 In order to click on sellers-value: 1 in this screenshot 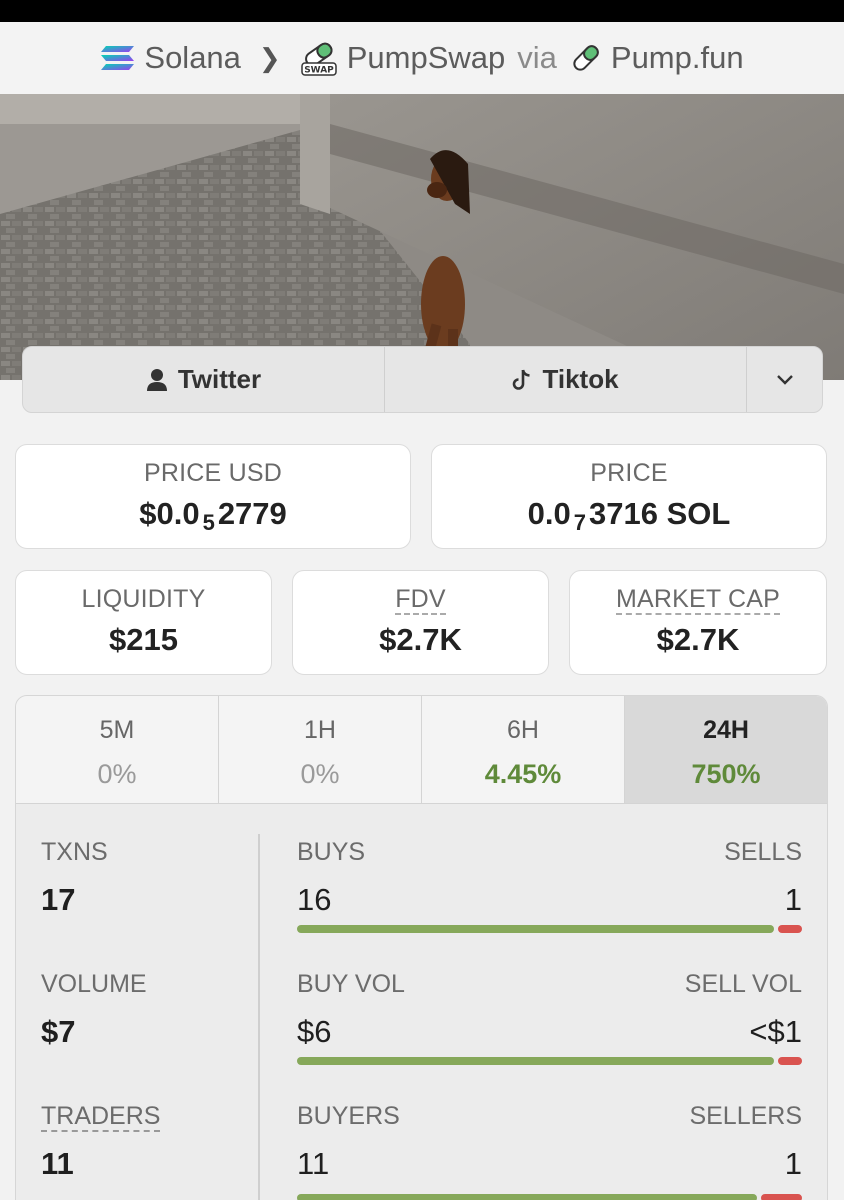, I will do `click(793, 1163)`.